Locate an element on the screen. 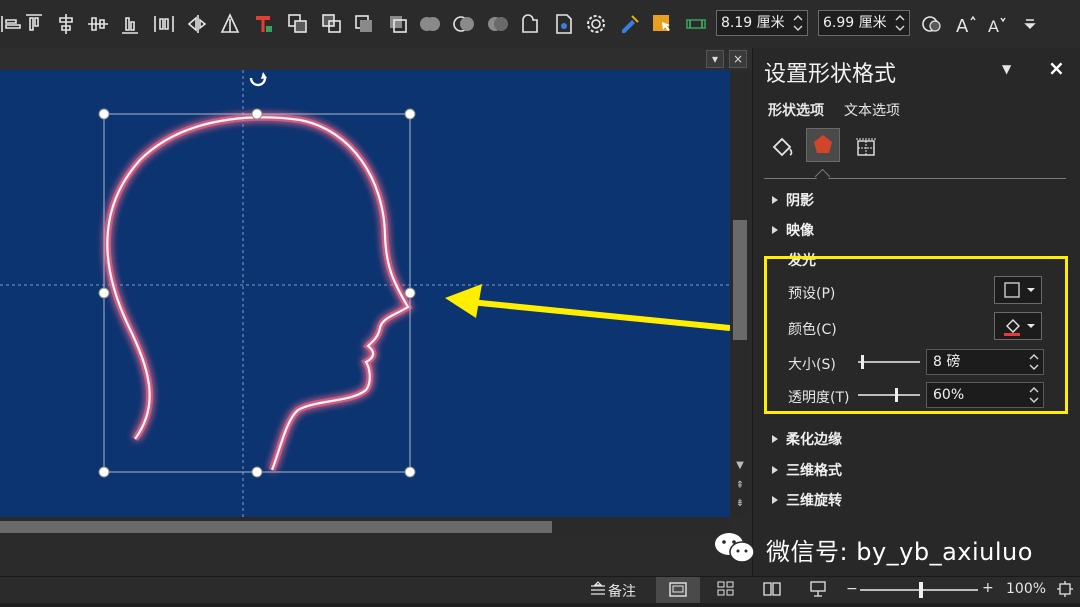  section-soft-edges: 柔化边缘 is located at coordinates (807, 439).